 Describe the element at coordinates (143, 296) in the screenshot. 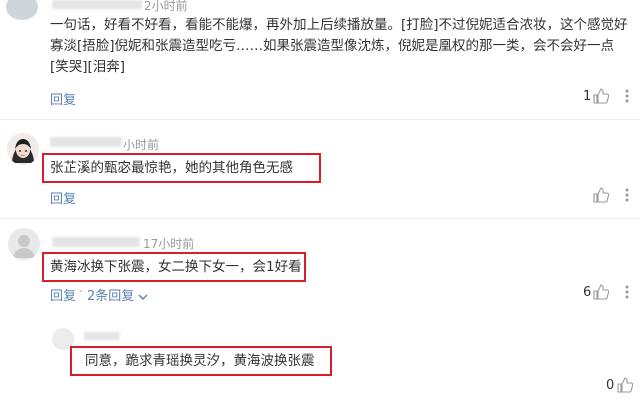

I see `chevron-down-icon` at that location.